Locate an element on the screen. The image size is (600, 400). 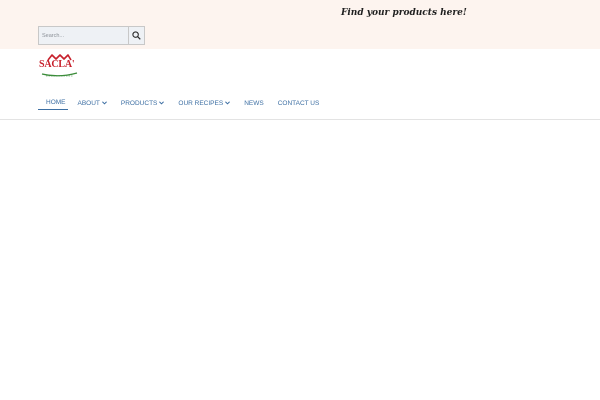
nav-news: NEWS is located at coordinates (254, 103).